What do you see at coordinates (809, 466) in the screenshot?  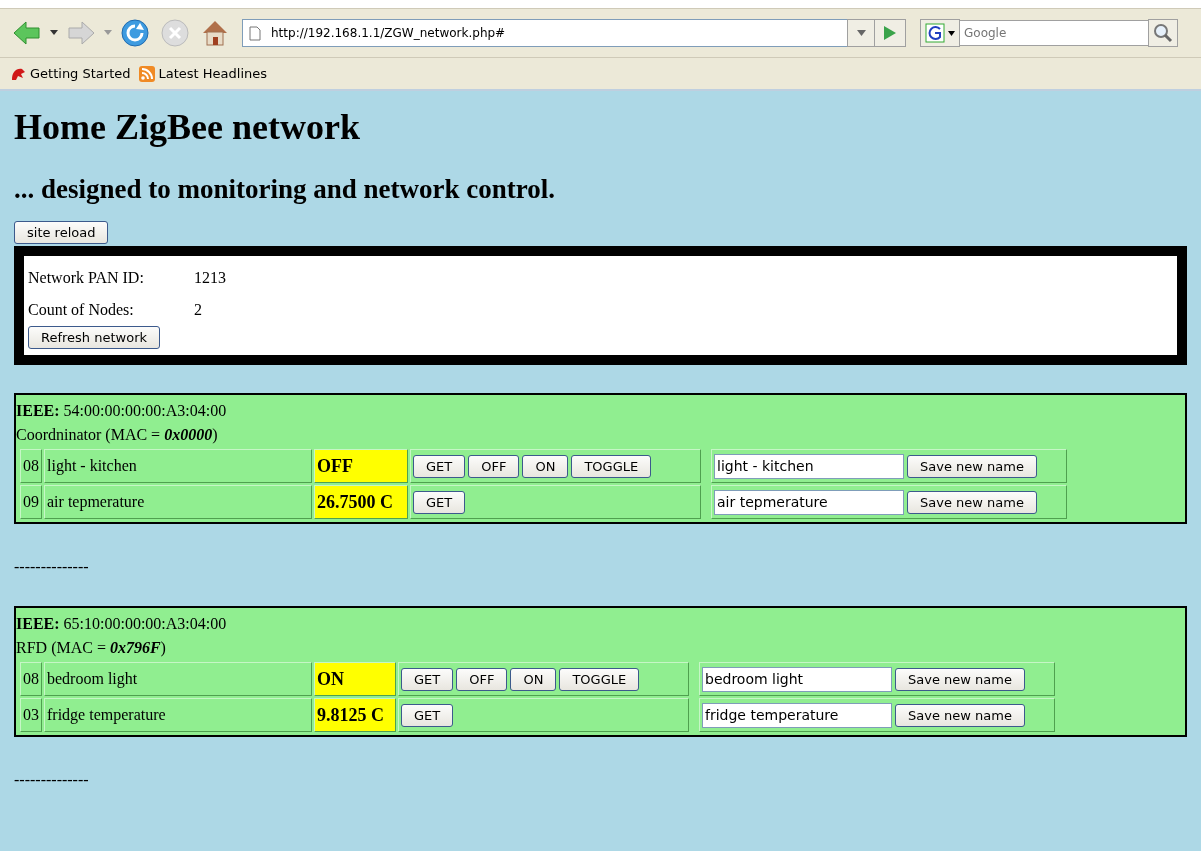 I see `name-field: light - kitchen` at bounding box center [809, 466].